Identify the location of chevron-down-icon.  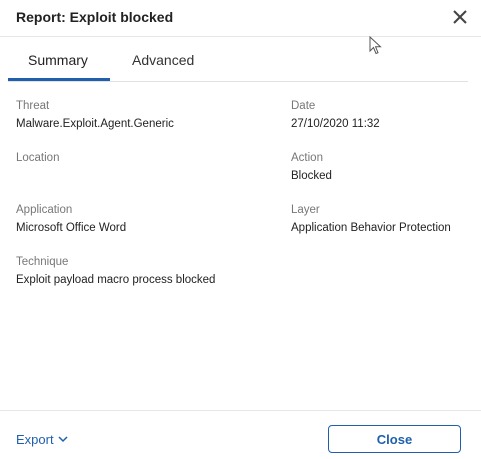
(63, 439).